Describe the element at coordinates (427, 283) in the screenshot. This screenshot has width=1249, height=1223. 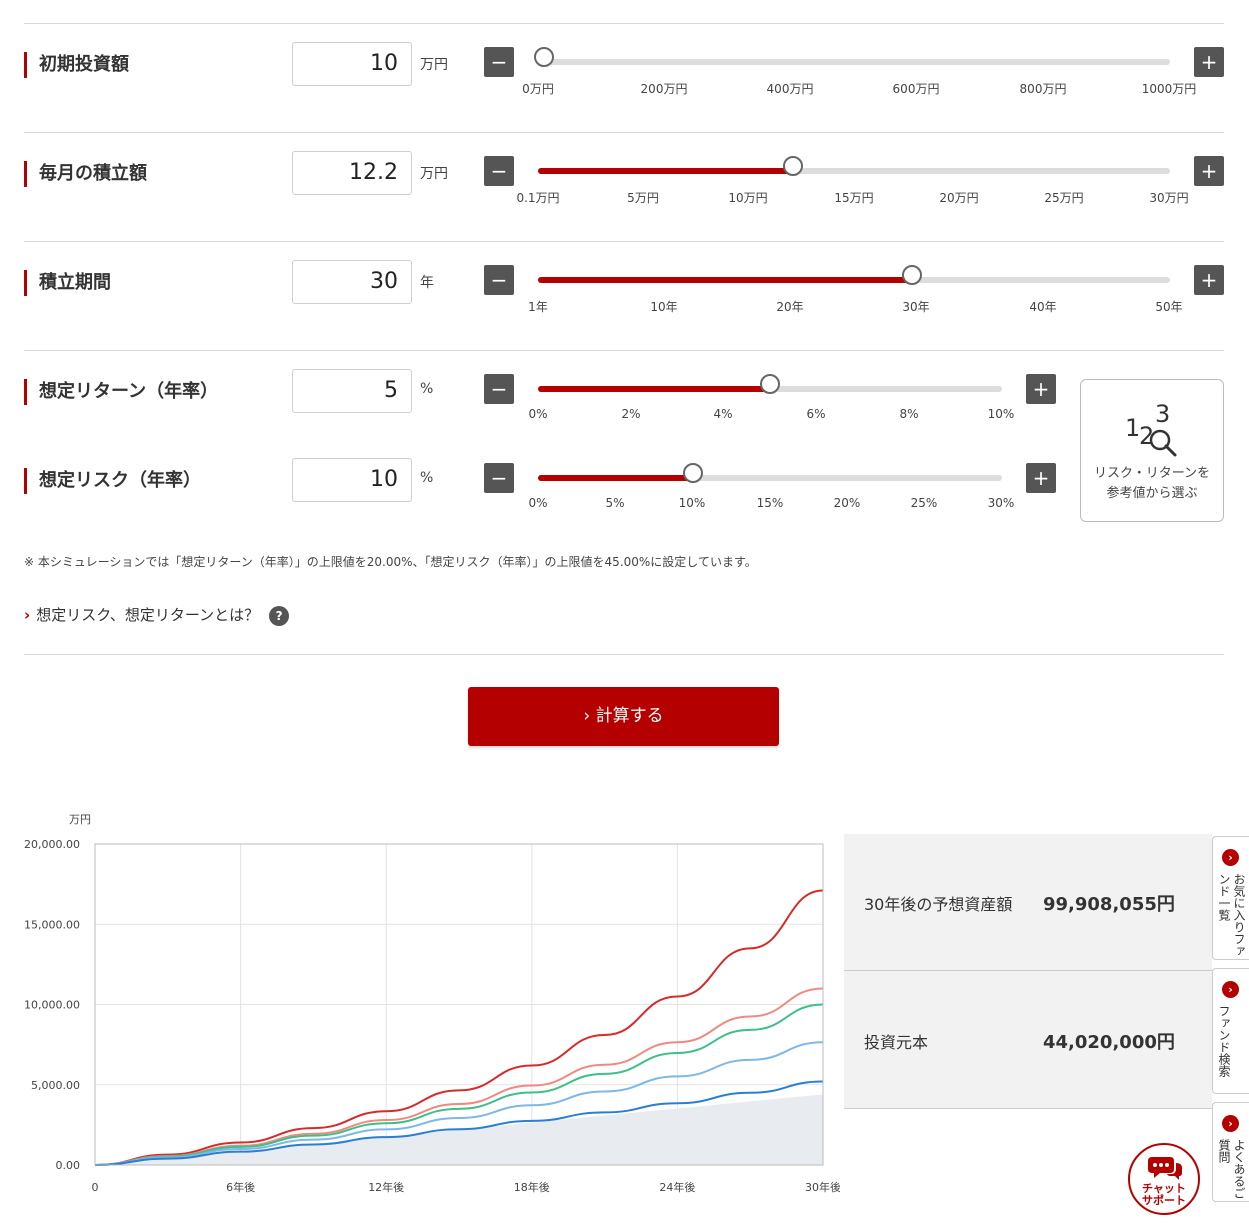
I see `unit-label: 年` at that location.